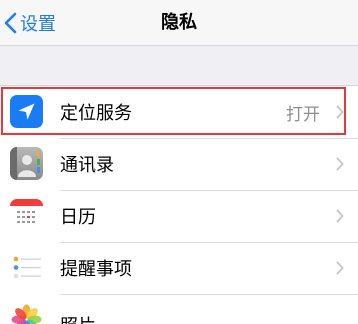 The width and height of the screenshot is (358, 324). What do you see at coordinates (26, 163) in the screenshot?
I see `contacts-icon` at bounding box center [26, 163].